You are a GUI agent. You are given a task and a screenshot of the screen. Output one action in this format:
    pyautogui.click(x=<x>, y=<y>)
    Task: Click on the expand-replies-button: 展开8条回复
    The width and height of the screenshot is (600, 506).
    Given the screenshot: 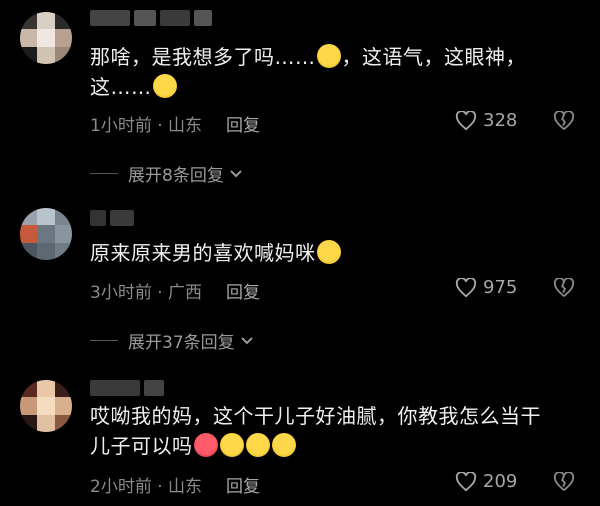 What is the action you would take?
    pyautogui.click(x=167, y=173)
    